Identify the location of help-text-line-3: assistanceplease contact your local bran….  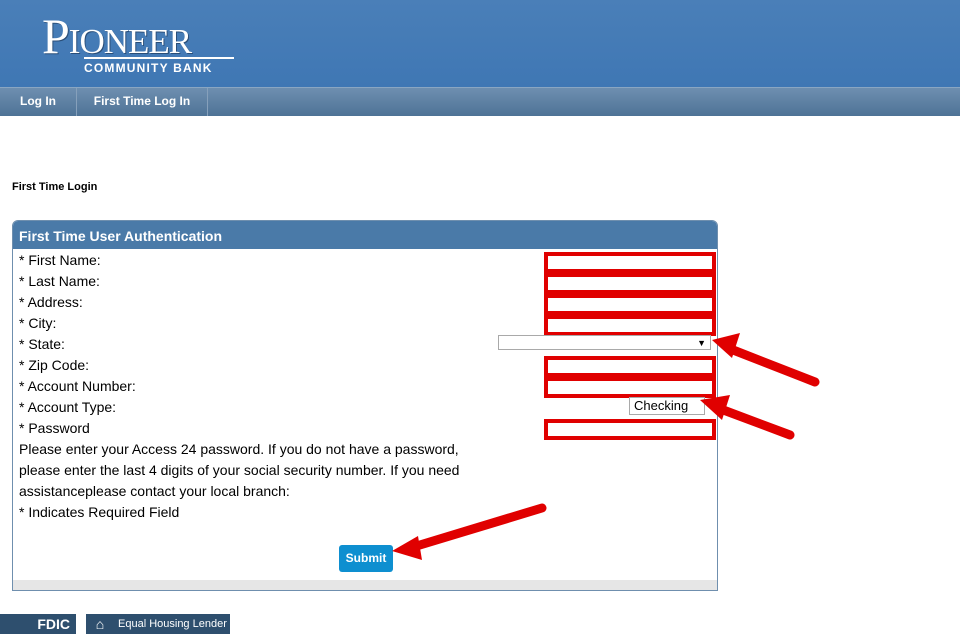
(154, 491).